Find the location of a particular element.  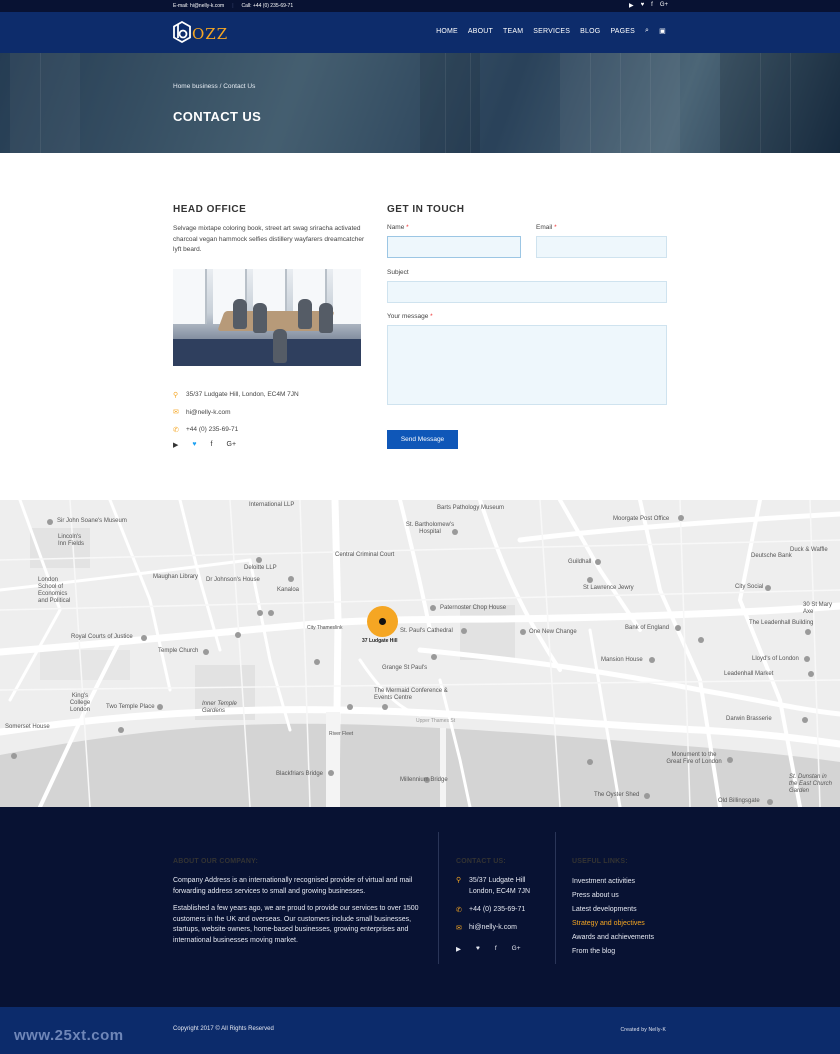

cart-icon: ▣ is located at coordinates (662, 31).